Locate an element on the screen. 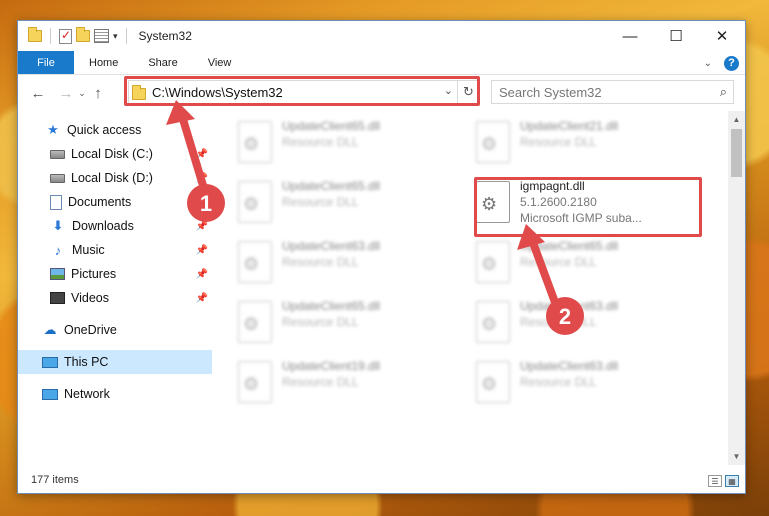 This screenshot has width=769, height=516. nav-item-label: Network is located at coordinates (87, 394).